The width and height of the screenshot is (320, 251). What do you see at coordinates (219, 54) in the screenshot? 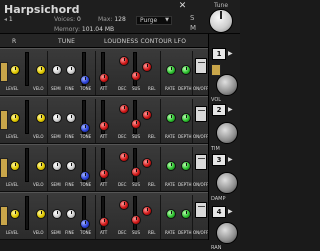
I see `layer-1-button: 1` at bounding box center [219, 54].